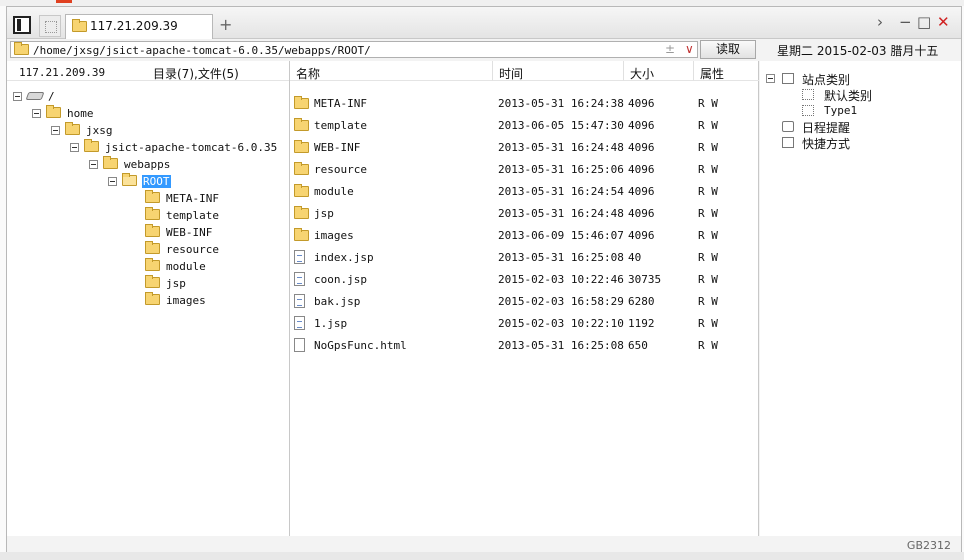  Describe the element at coordinates (826, 144) in the screenshot. I see `shortcuts-label: 快捷方式` at that location.